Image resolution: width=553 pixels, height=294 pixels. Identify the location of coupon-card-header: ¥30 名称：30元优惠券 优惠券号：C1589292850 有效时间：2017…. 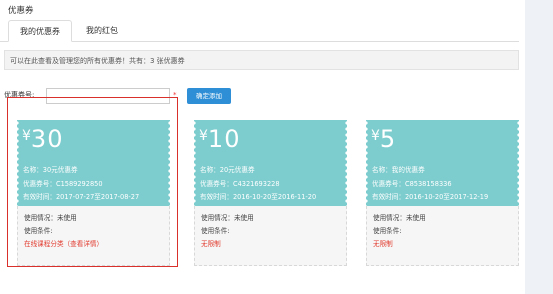
(93, 163).